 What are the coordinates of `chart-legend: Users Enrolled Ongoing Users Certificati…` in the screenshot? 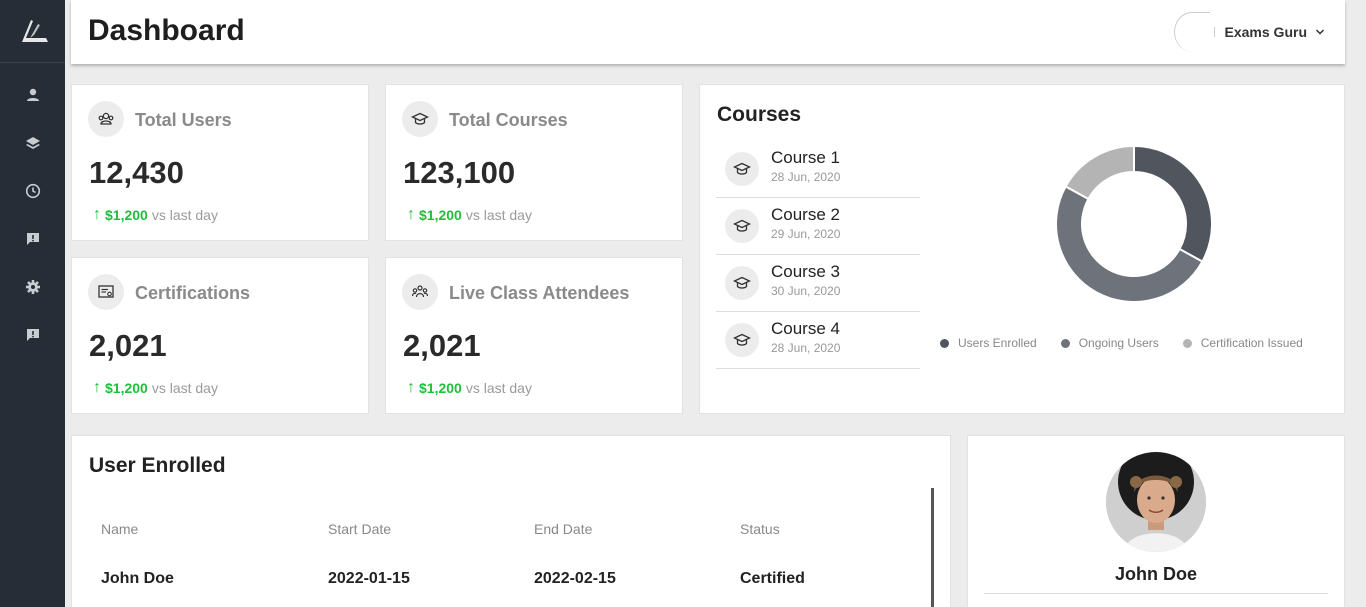 It's located at (1133, 343).